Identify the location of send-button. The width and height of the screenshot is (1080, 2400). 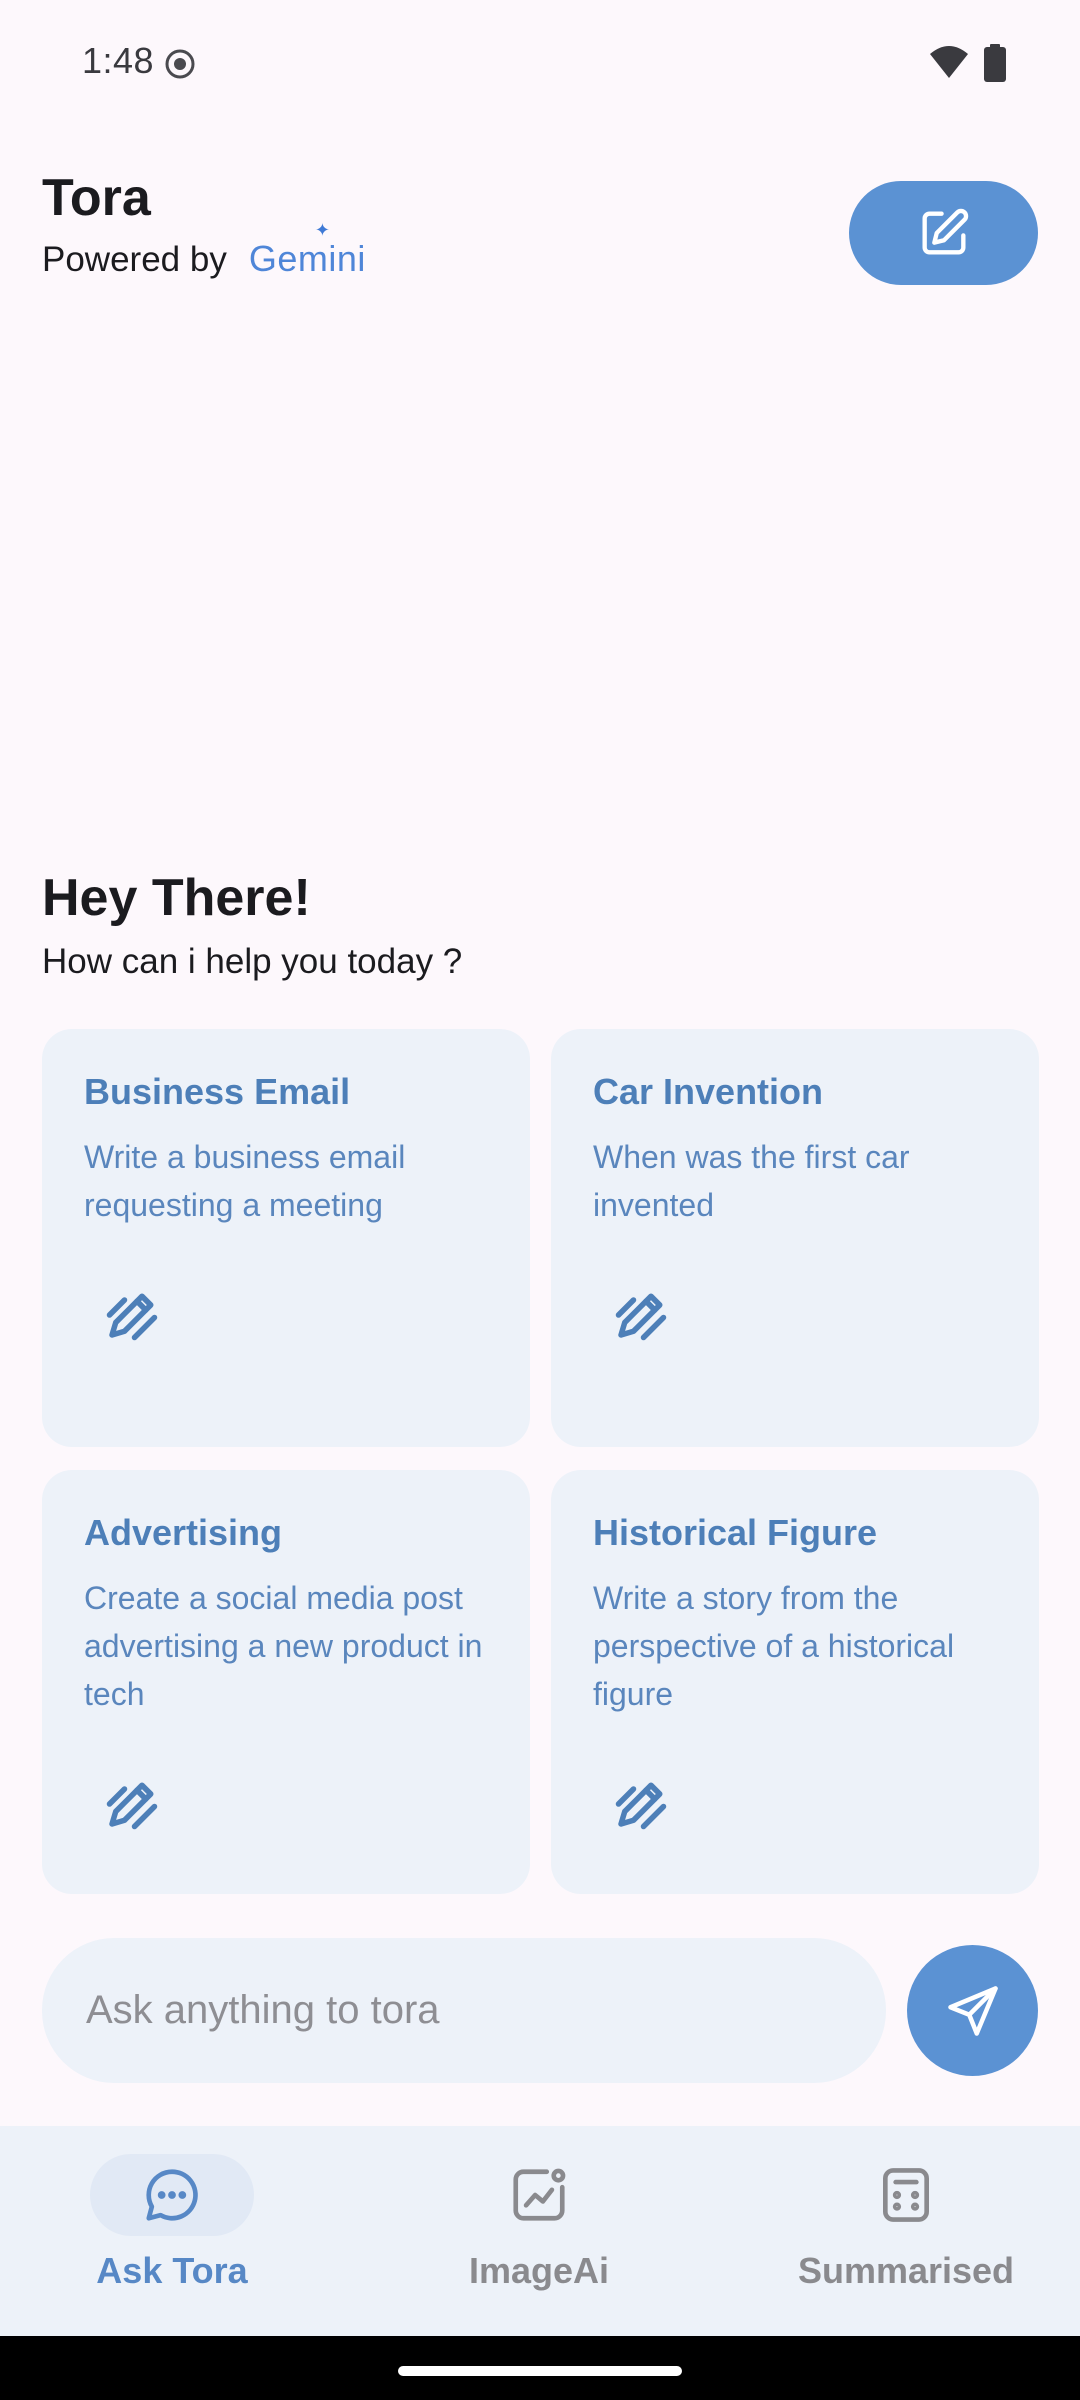
(972, 2010).